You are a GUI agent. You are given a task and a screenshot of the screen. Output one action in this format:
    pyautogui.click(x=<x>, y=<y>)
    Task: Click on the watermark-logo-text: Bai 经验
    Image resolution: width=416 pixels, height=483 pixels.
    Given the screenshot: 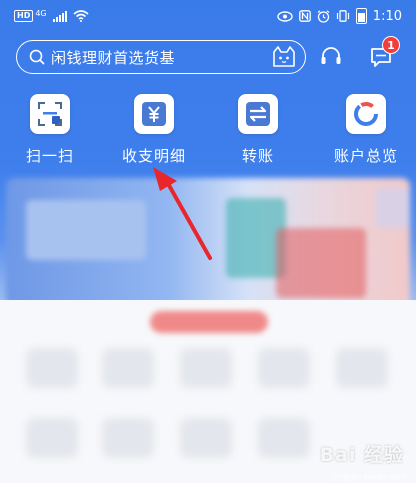 What is the action you would take?
    pyautogui.click(x=361, y=455)
    